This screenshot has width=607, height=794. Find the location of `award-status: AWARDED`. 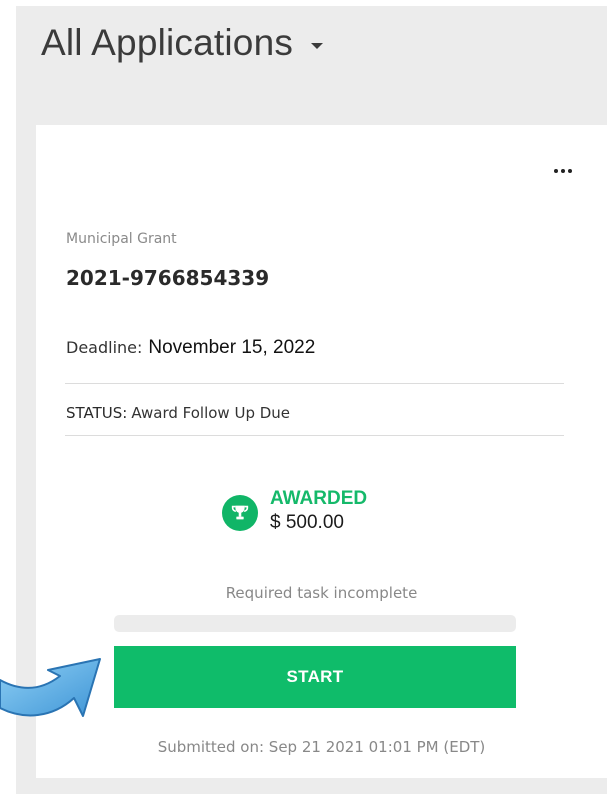

award-status: AWARDED is located at coordinates (319, 498).